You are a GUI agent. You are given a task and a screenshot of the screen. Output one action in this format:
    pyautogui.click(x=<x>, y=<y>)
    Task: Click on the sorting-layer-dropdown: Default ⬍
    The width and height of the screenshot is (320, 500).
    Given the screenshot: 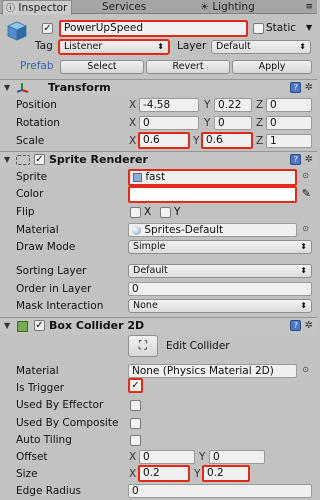 What is the action you would take?
    pyautogui.click(x=220, y=271)
    